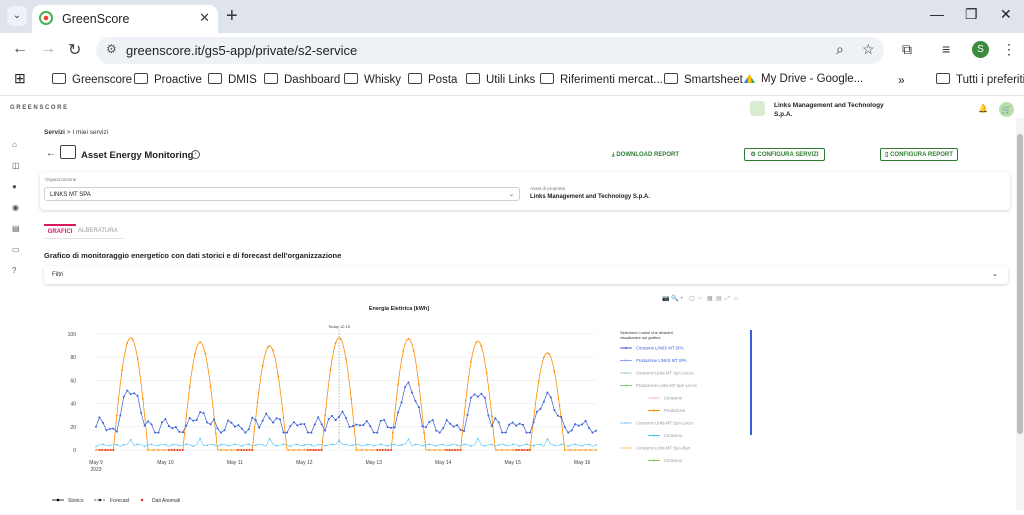  I want to click on bookmark-dashboard: Dashboard, so click(302, 79).